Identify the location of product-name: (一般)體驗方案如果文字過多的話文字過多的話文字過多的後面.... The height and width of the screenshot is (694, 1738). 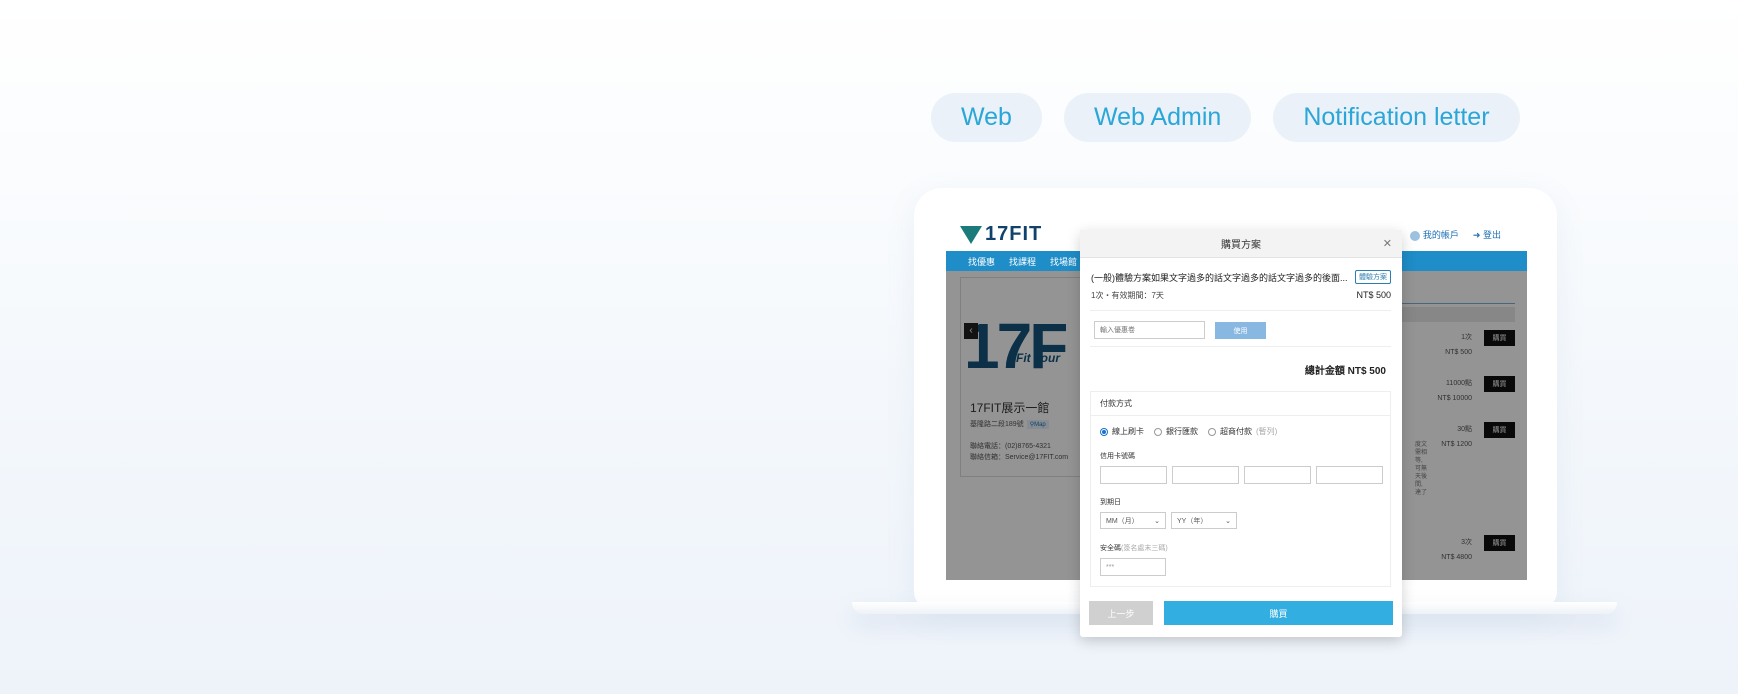
(1219, 277).